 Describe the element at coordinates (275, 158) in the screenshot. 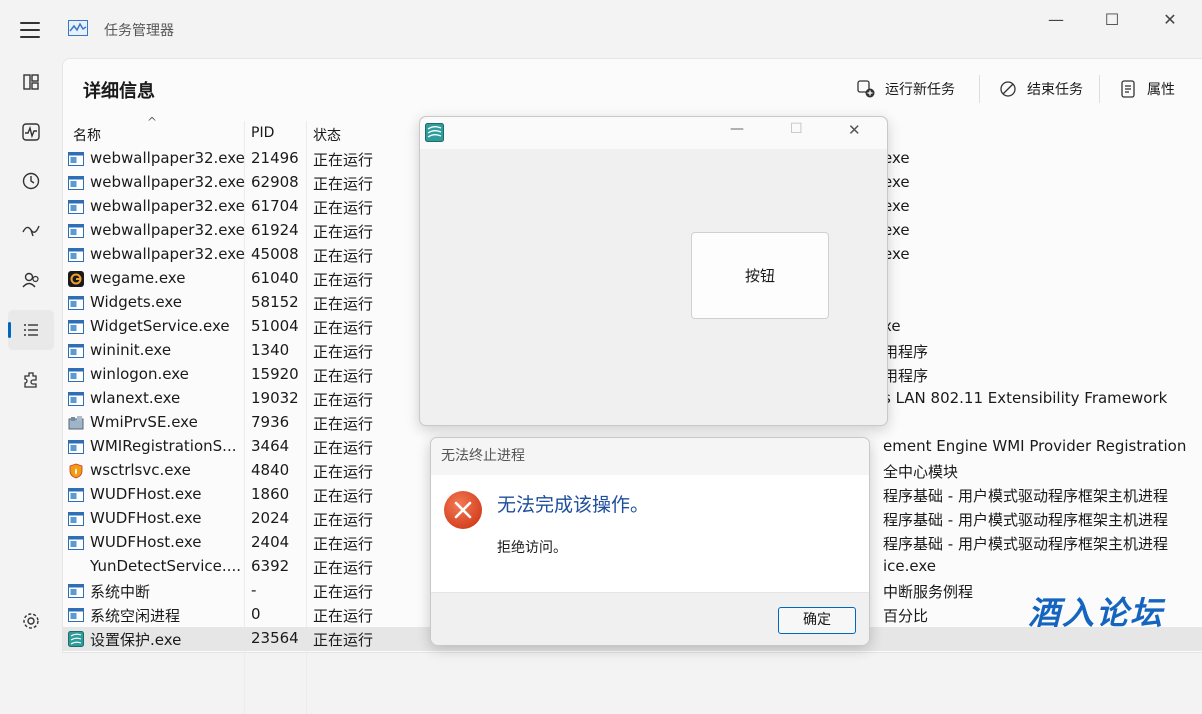

I see `process-pid: 21496` at that location.